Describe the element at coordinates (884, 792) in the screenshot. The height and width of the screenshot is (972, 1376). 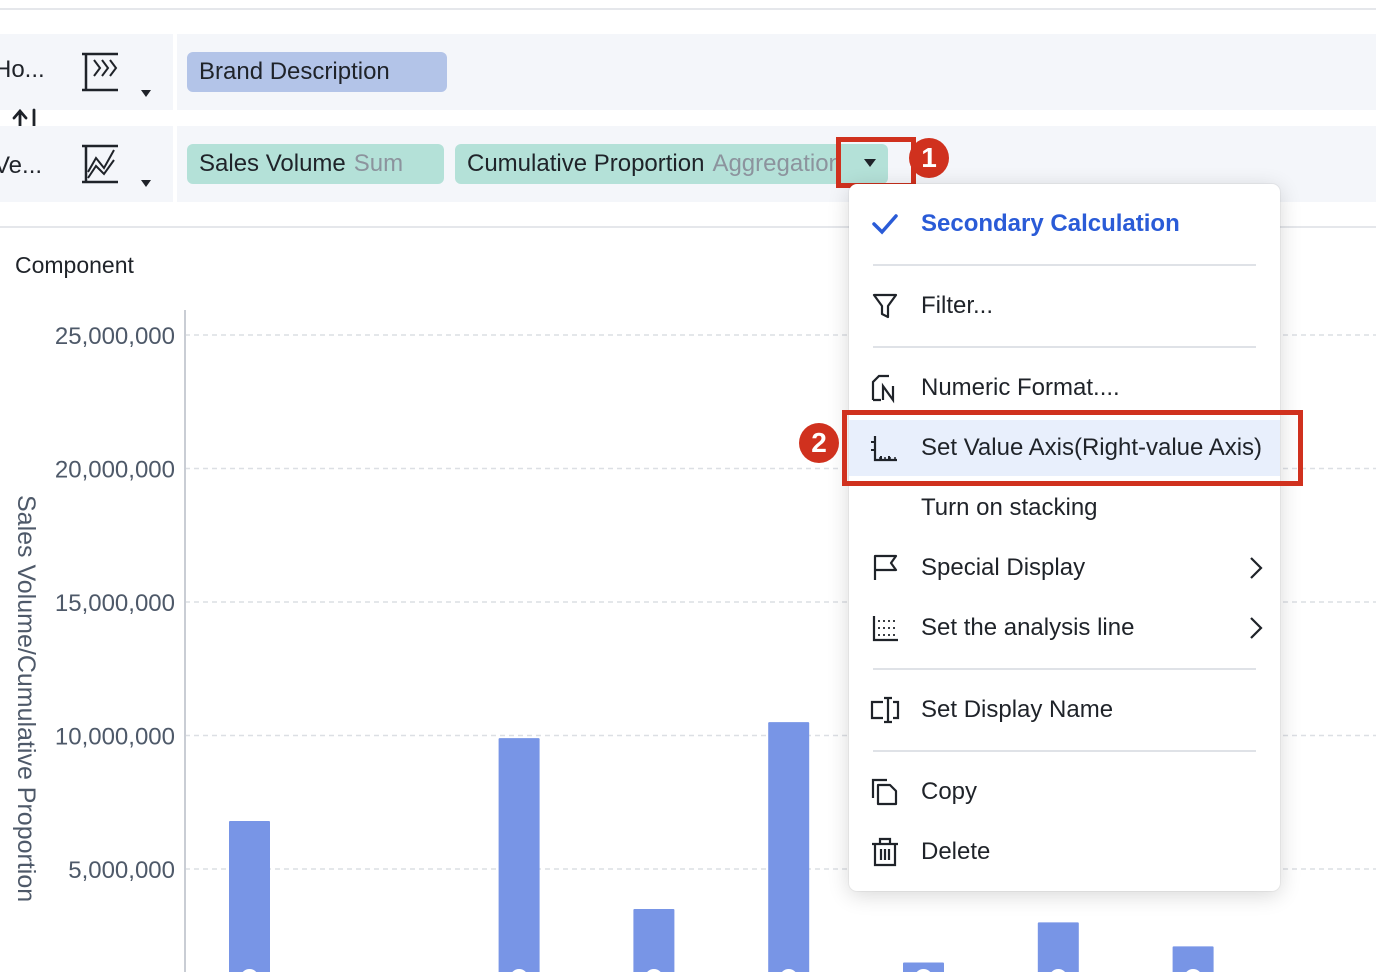
I see `copy-icon` at that location.